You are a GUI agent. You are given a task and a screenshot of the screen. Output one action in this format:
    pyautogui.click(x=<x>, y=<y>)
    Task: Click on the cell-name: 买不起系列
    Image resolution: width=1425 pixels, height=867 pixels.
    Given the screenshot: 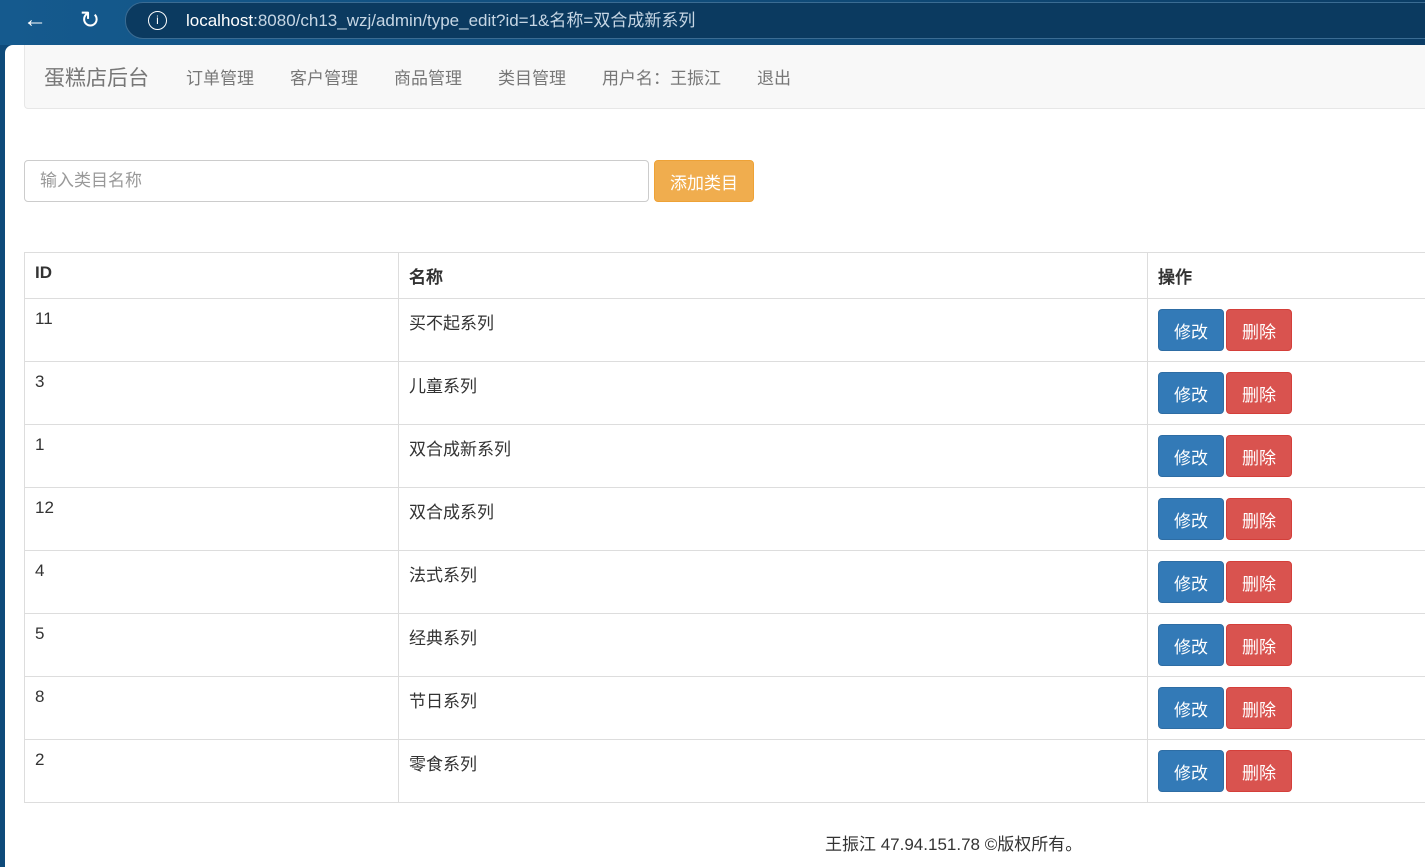 What is the action you would take?
    pyautogui.click(x=773, y=330)
    